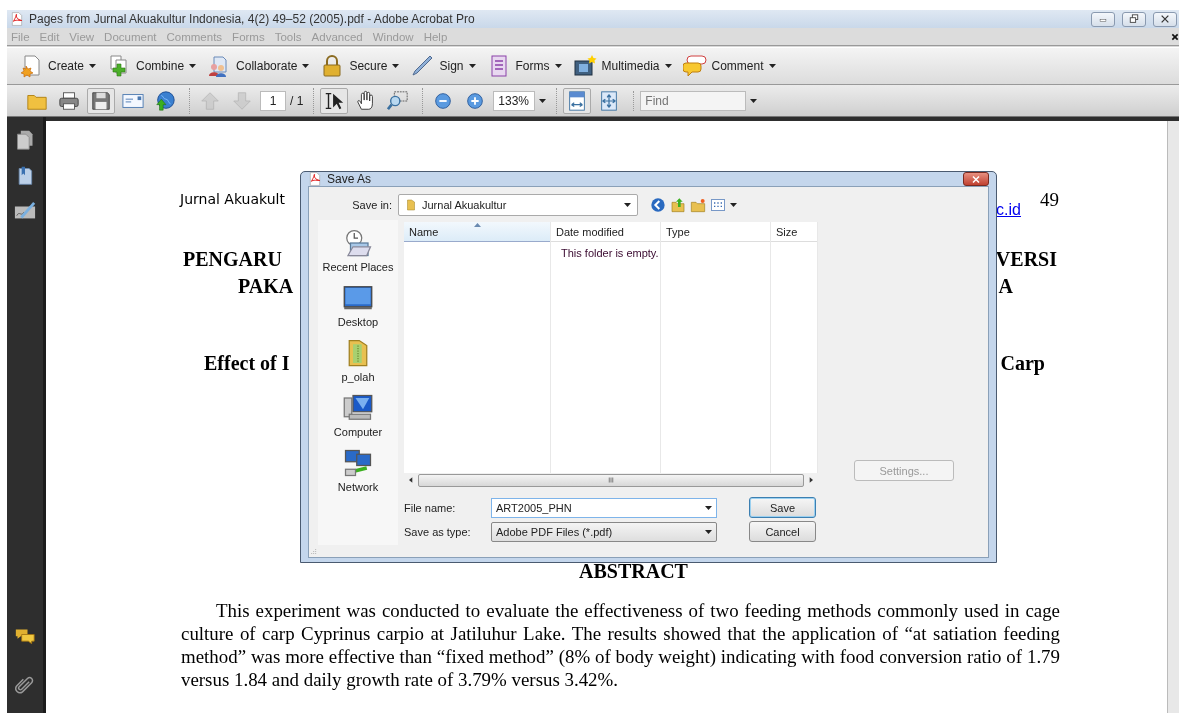  Describe the element at coordinates (477, 225) in the screenshot. I see `sort-arrow-icon` at that location.